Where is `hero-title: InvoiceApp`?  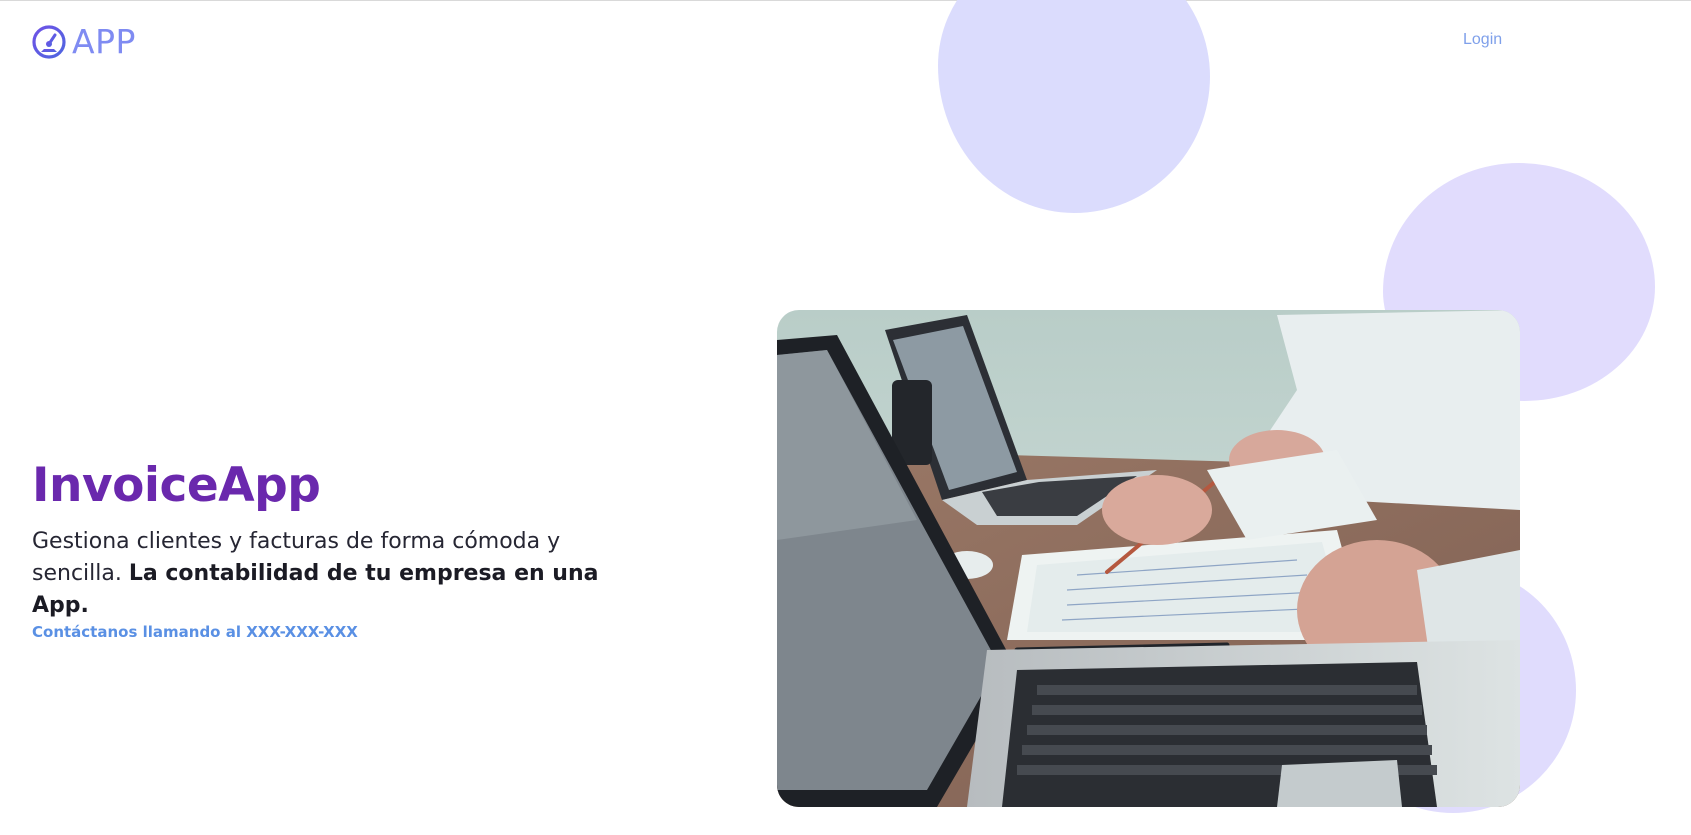
hero-title: InvoiceApp is located at coordinates (176, 485).